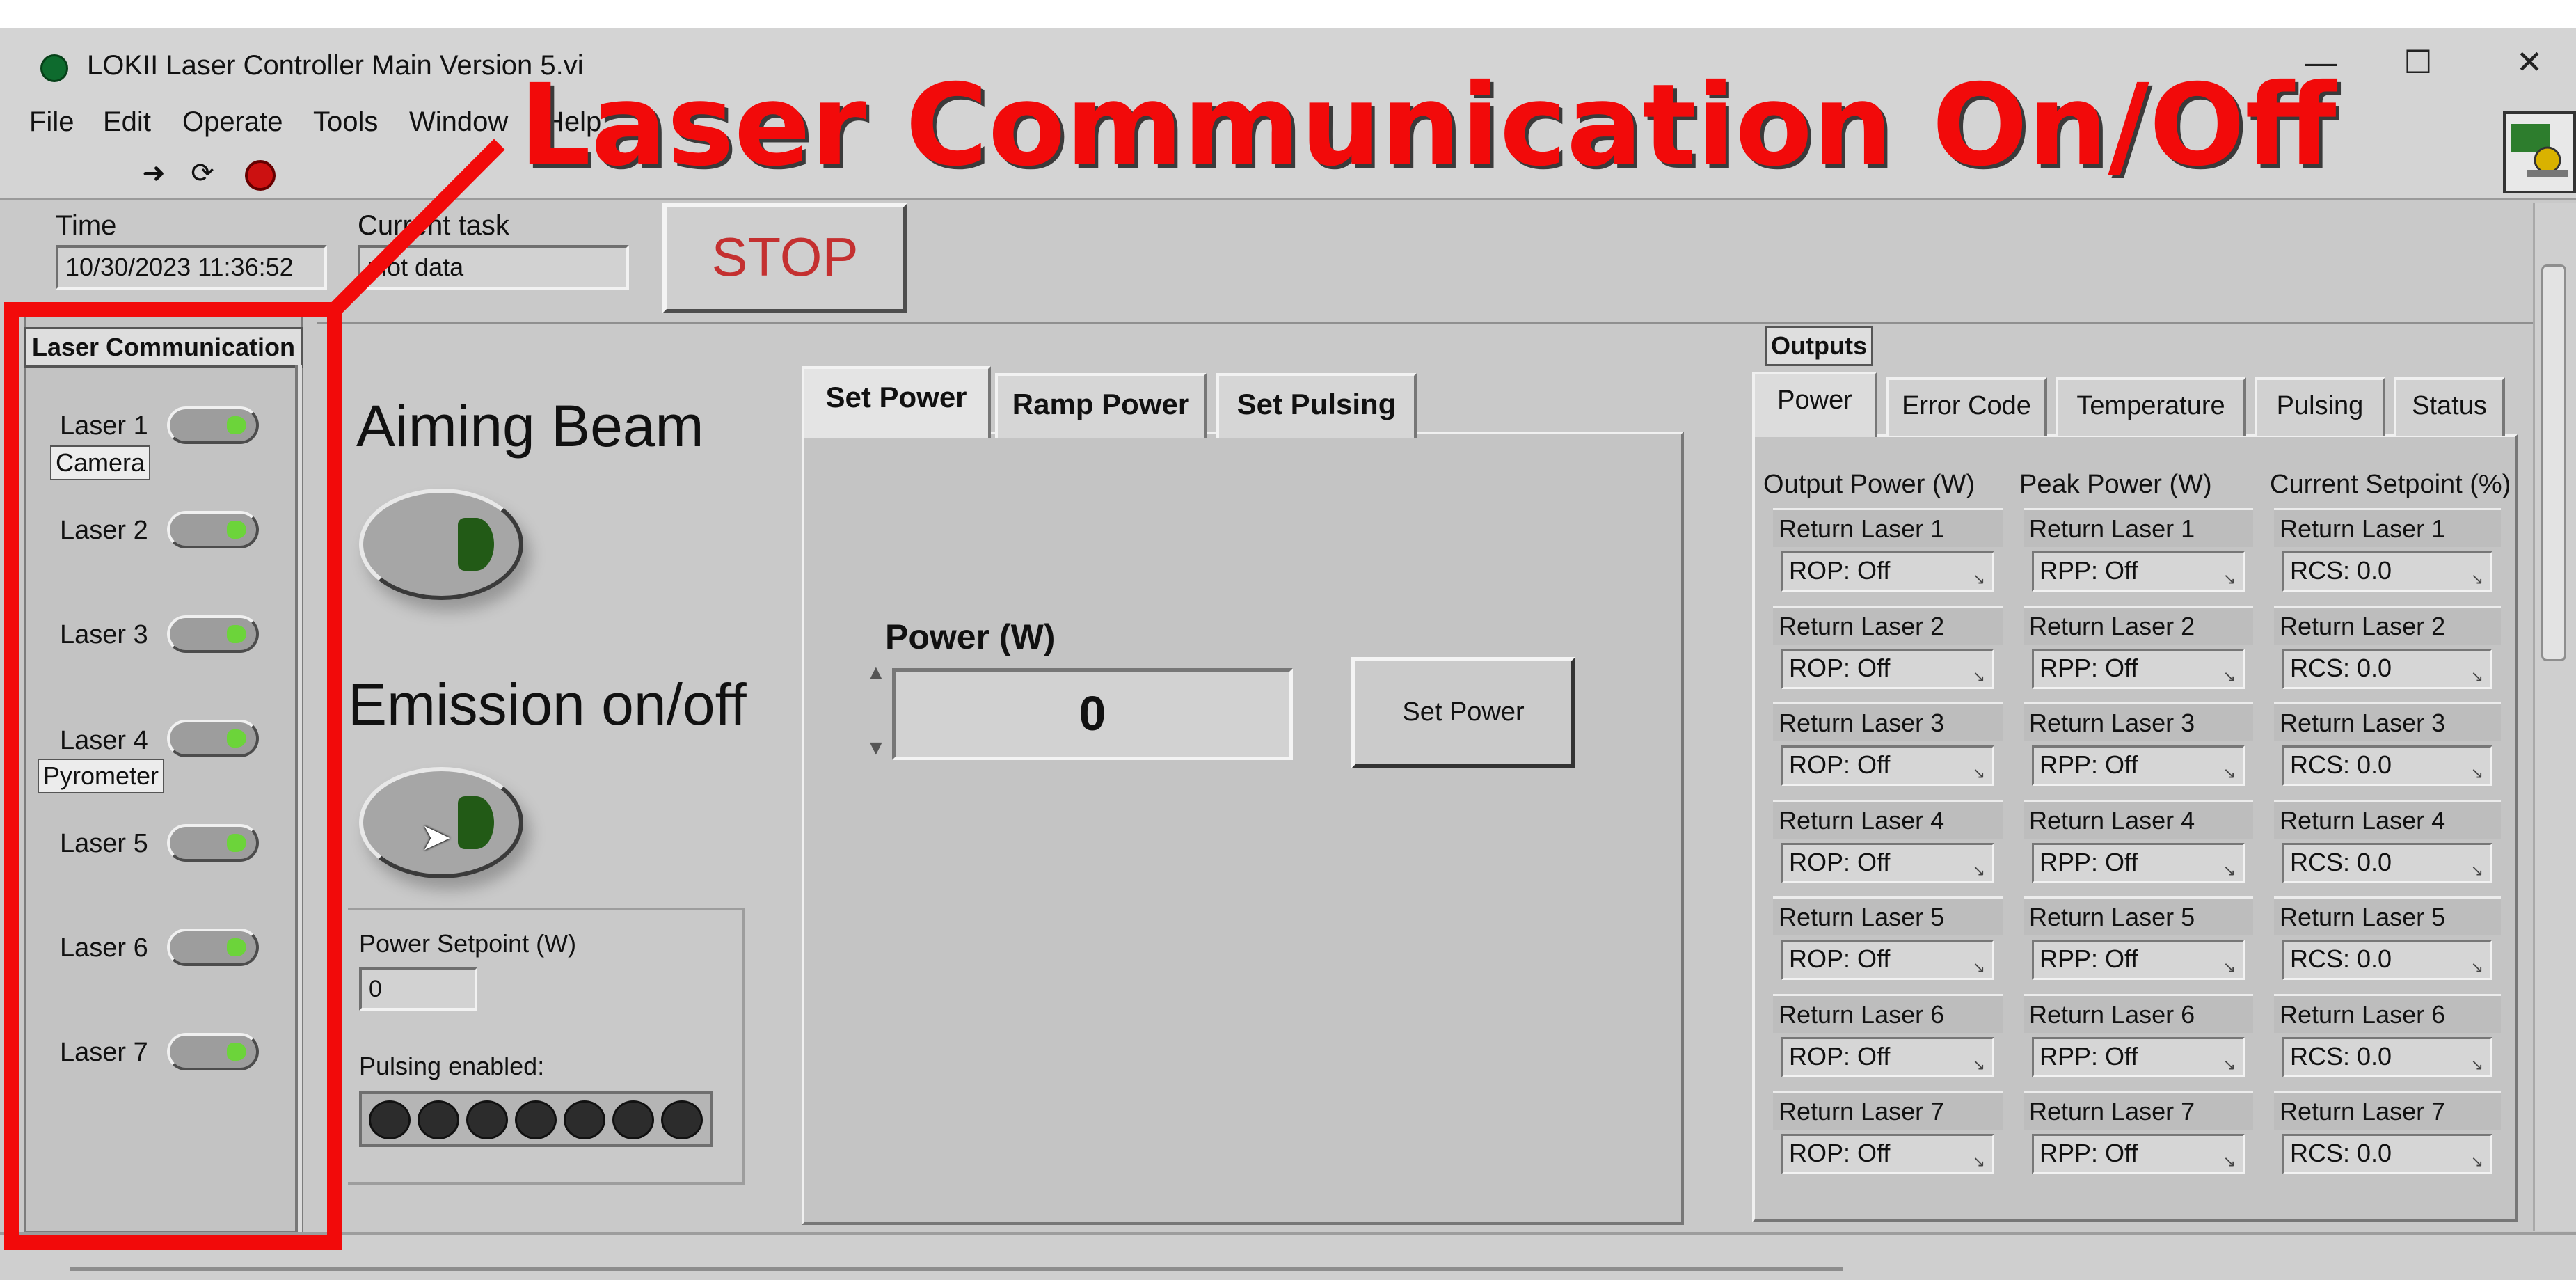 The width and height of the screenshot is (2576, 1280). I want to click on return-laser-4-value-text: ROP: Off, so click(1840, 862).